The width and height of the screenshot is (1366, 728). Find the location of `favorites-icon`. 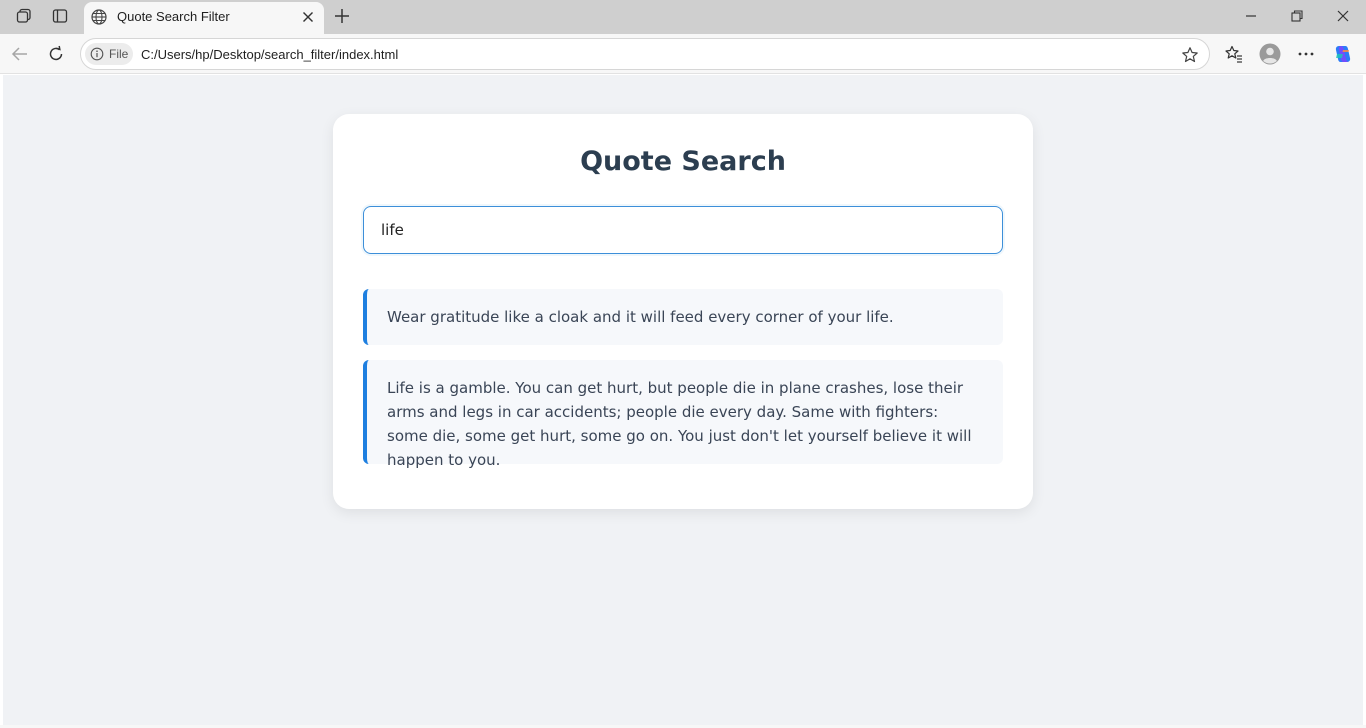

favorites-icon is located at coordinates (1234, 54).